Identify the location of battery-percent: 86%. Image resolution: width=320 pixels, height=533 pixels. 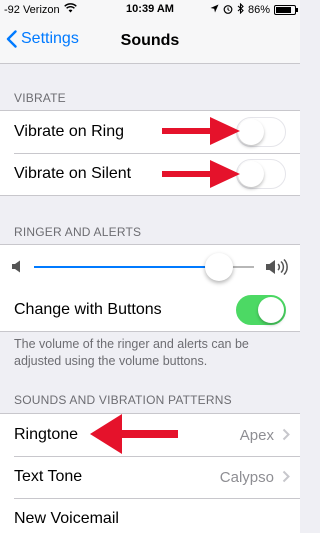
(258, 10).